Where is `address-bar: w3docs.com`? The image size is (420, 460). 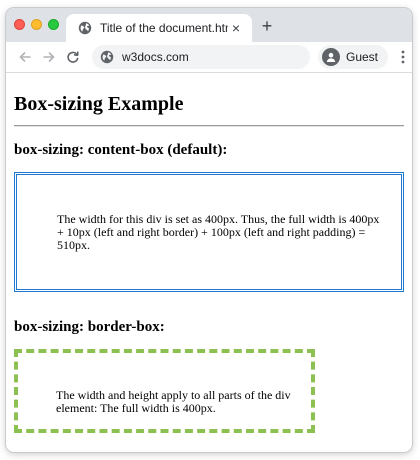 address-bar: w3docs.com is located at coordinates (201, 57).